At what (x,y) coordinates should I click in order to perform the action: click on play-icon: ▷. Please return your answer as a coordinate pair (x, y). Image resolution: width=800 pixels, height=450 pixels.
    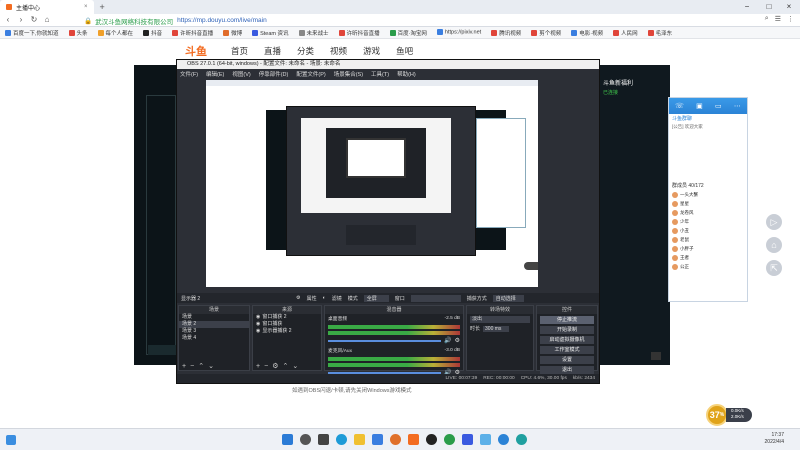
    Looking at the image, I should click on (774, 222).